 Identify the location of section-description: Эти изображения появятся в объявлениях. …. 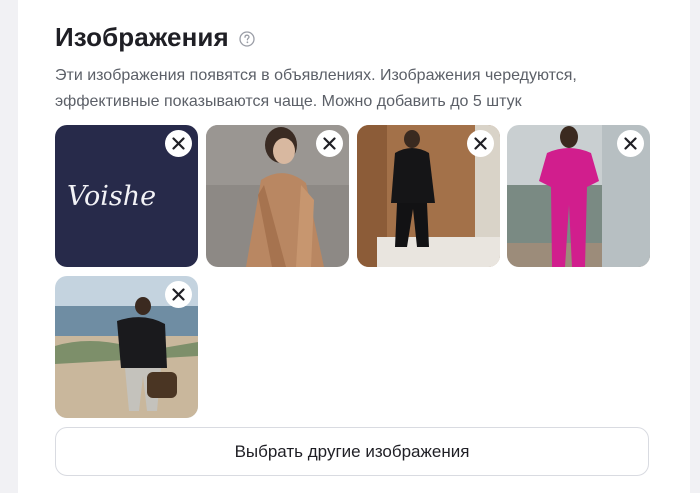
(370, 89).